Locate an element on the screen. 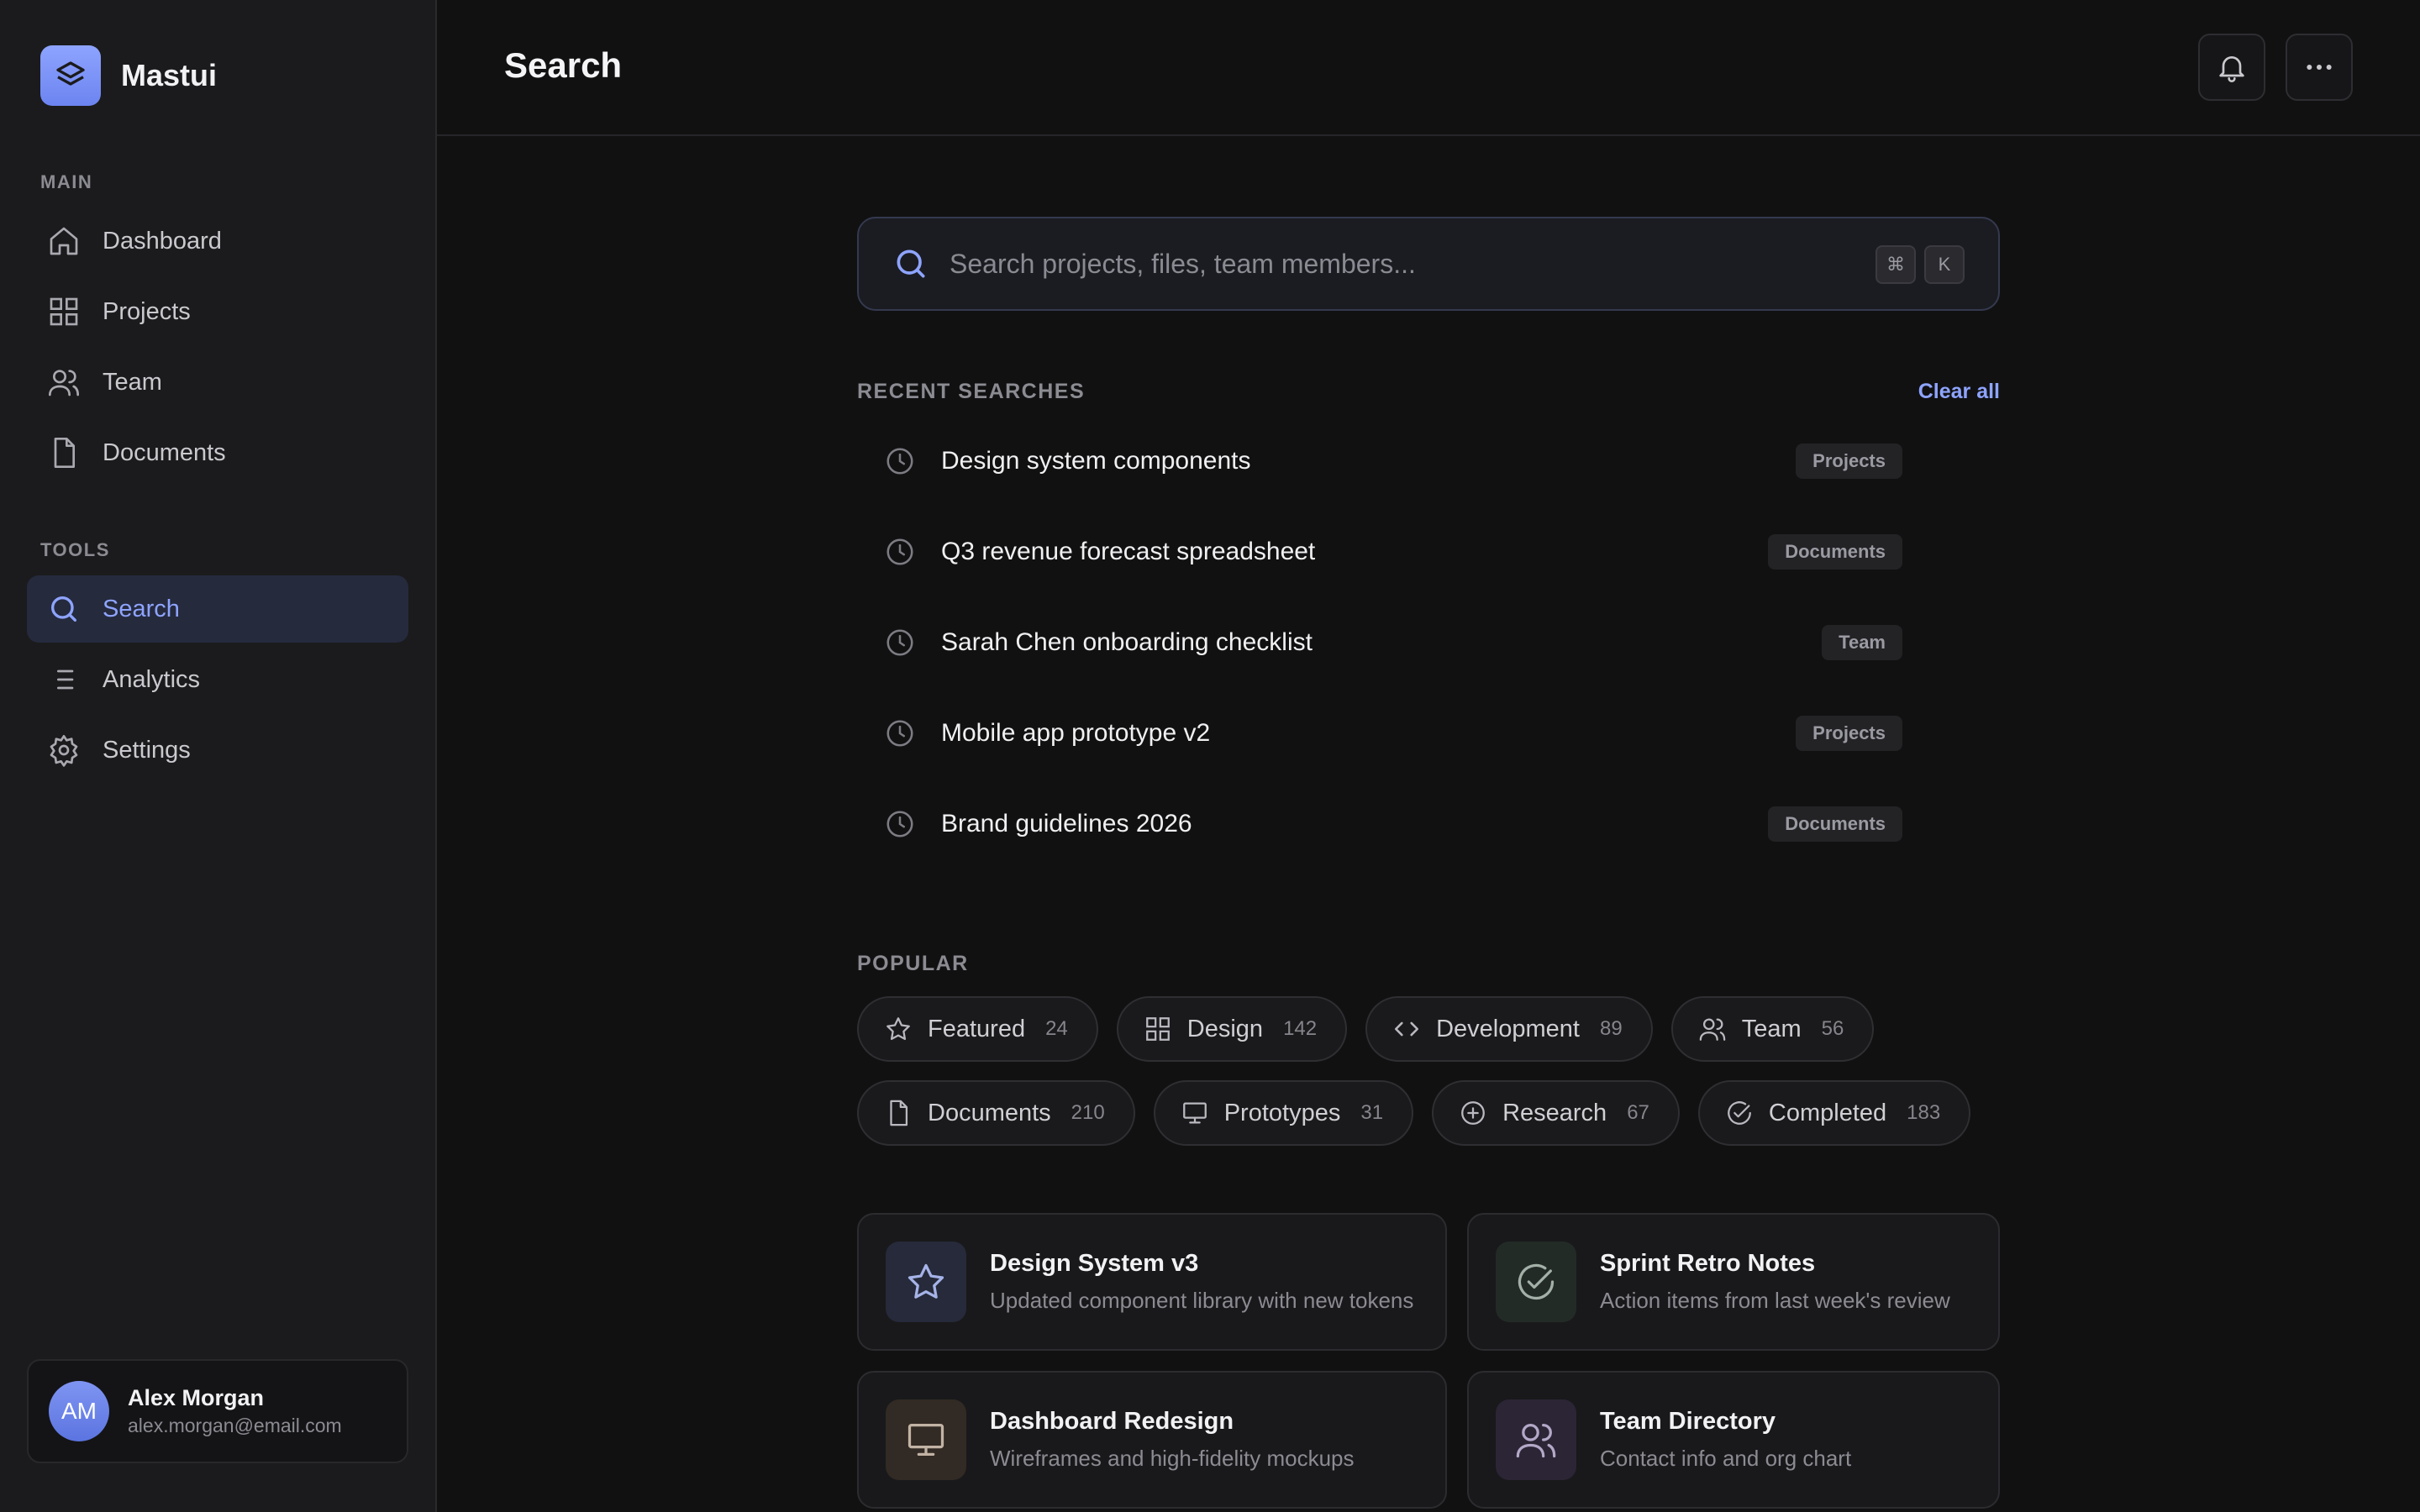 The image size is (2420, 1512). brand: Mastui is located at coordinates (128, 75).